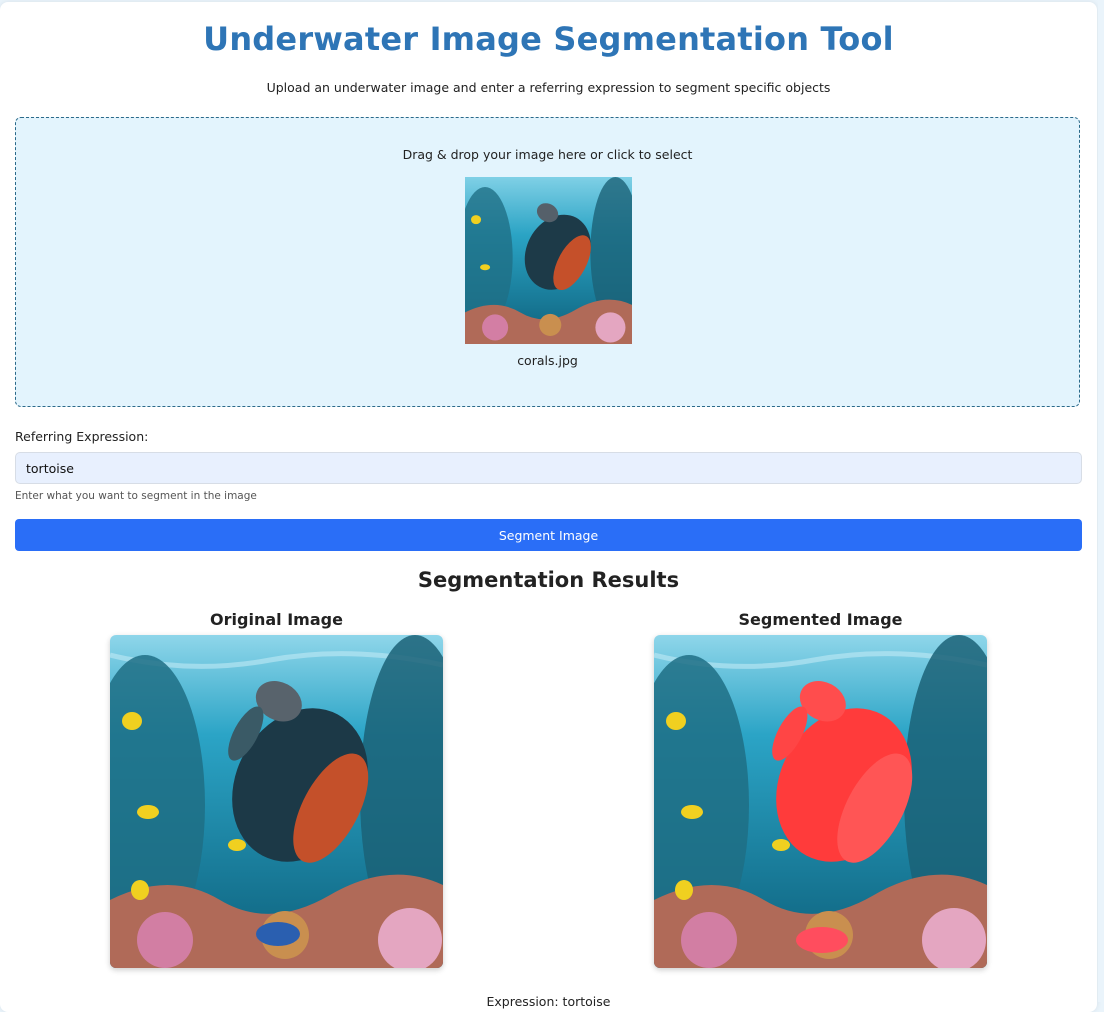  Describe the element at coordinates (1101, 501) in the screenshot. I see `page-scrollbar` at that location.